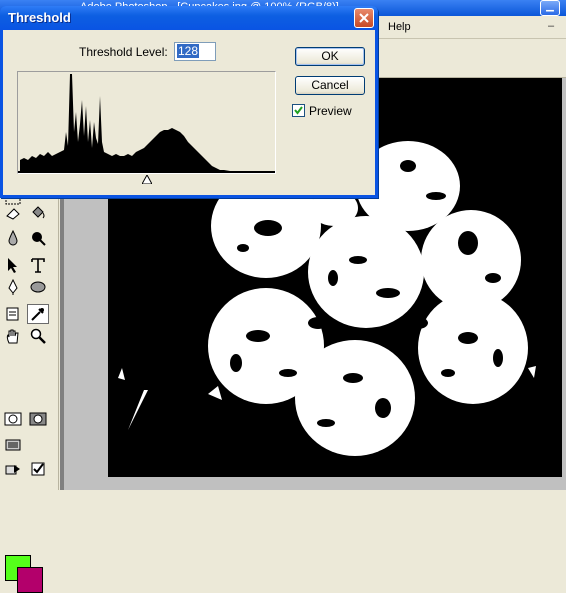  I want to click on histogram-graph, so click(146, 123).